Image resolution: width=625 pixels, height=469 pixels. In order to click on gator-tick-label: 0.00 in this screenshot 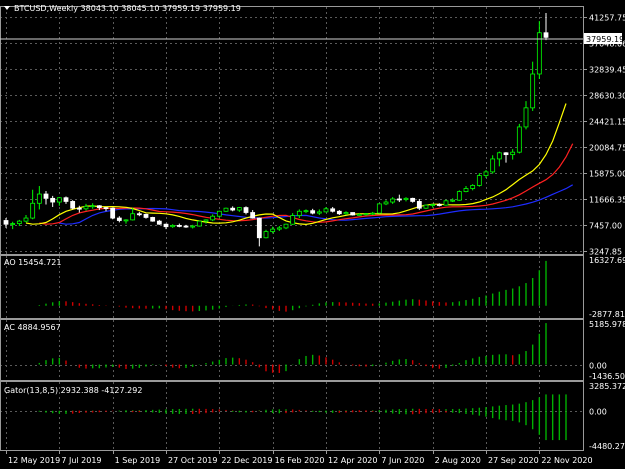, I will do `click(598, 412)`.